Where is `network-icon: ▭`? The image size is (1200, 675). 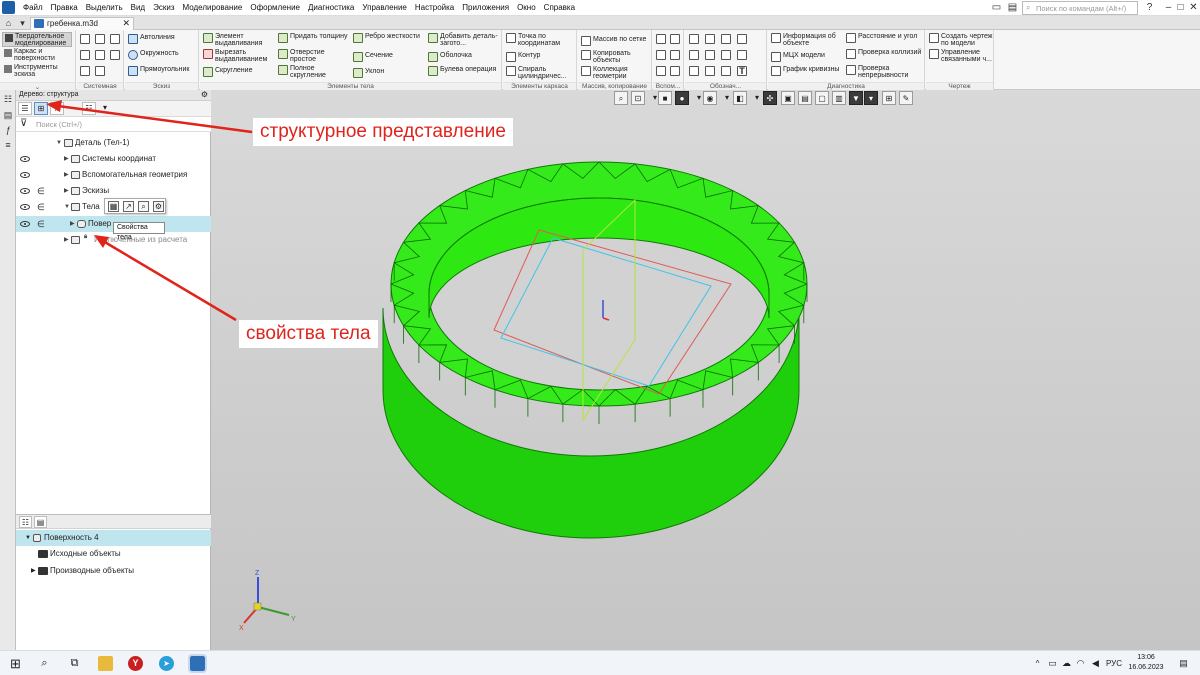
network-icon: ▭ is located at coordinates (1052, 663).